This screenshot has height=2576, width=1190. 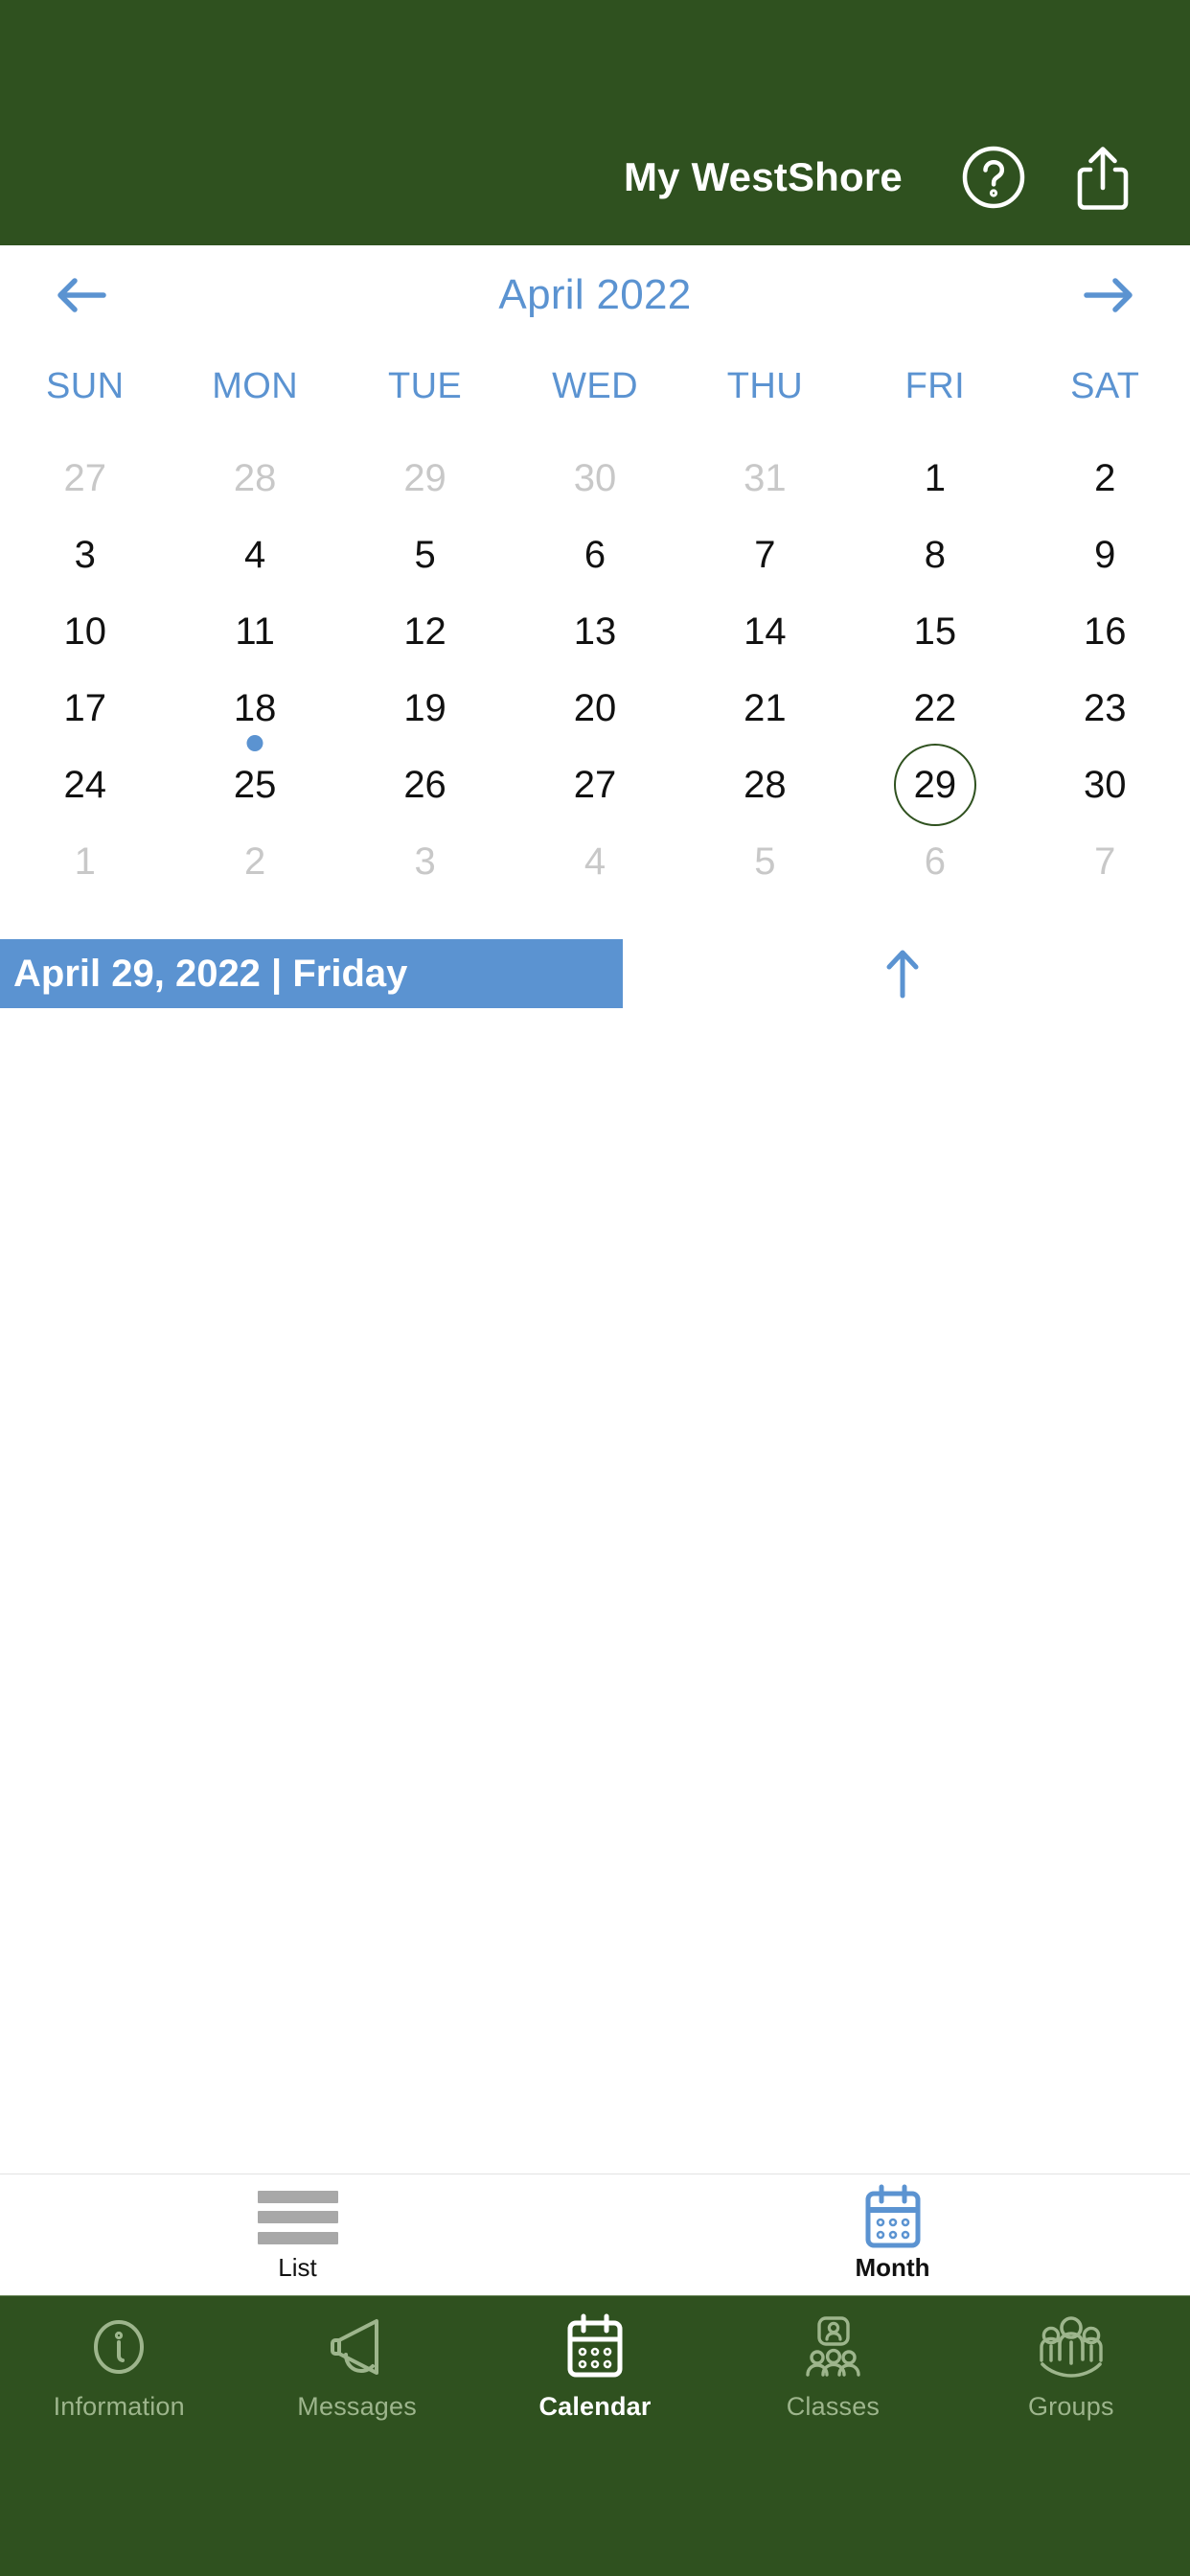 I want to click on calendar-day-cell: 11, so click(x=255, y=631).